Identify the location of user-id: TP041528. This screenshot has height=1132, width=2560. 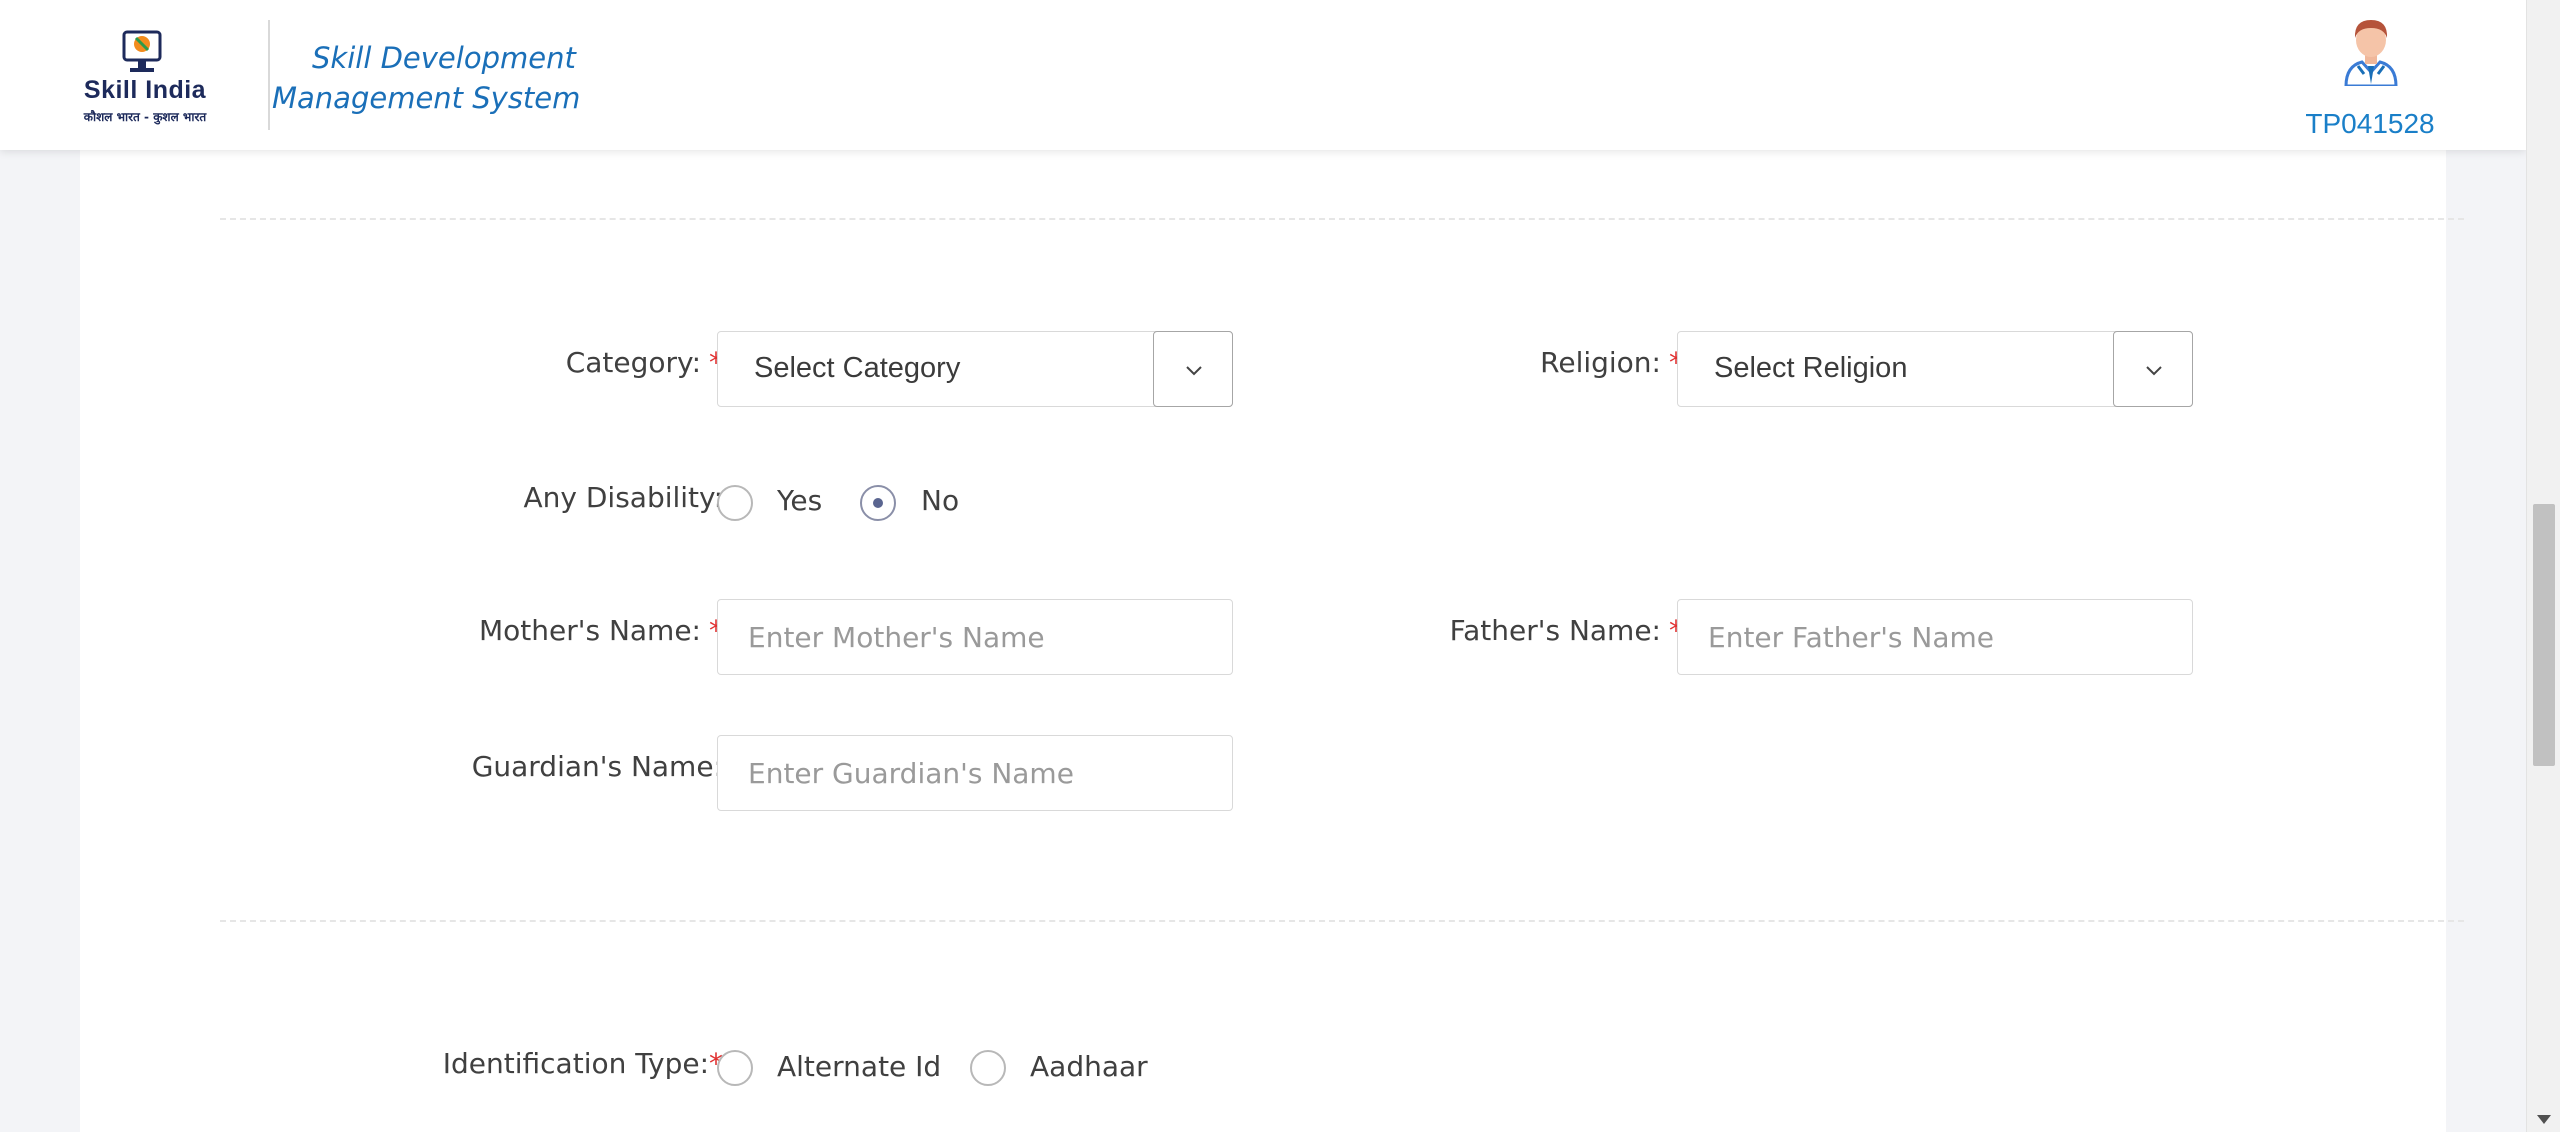
(2370, 124).